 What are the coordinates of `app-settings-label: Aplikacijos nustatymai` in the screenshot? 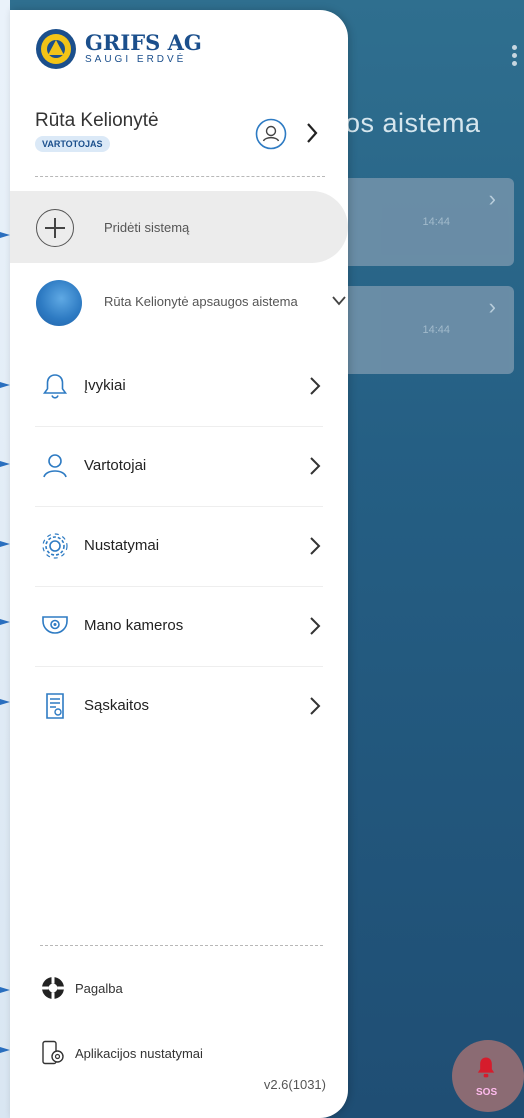 It's located at (139, 1053).